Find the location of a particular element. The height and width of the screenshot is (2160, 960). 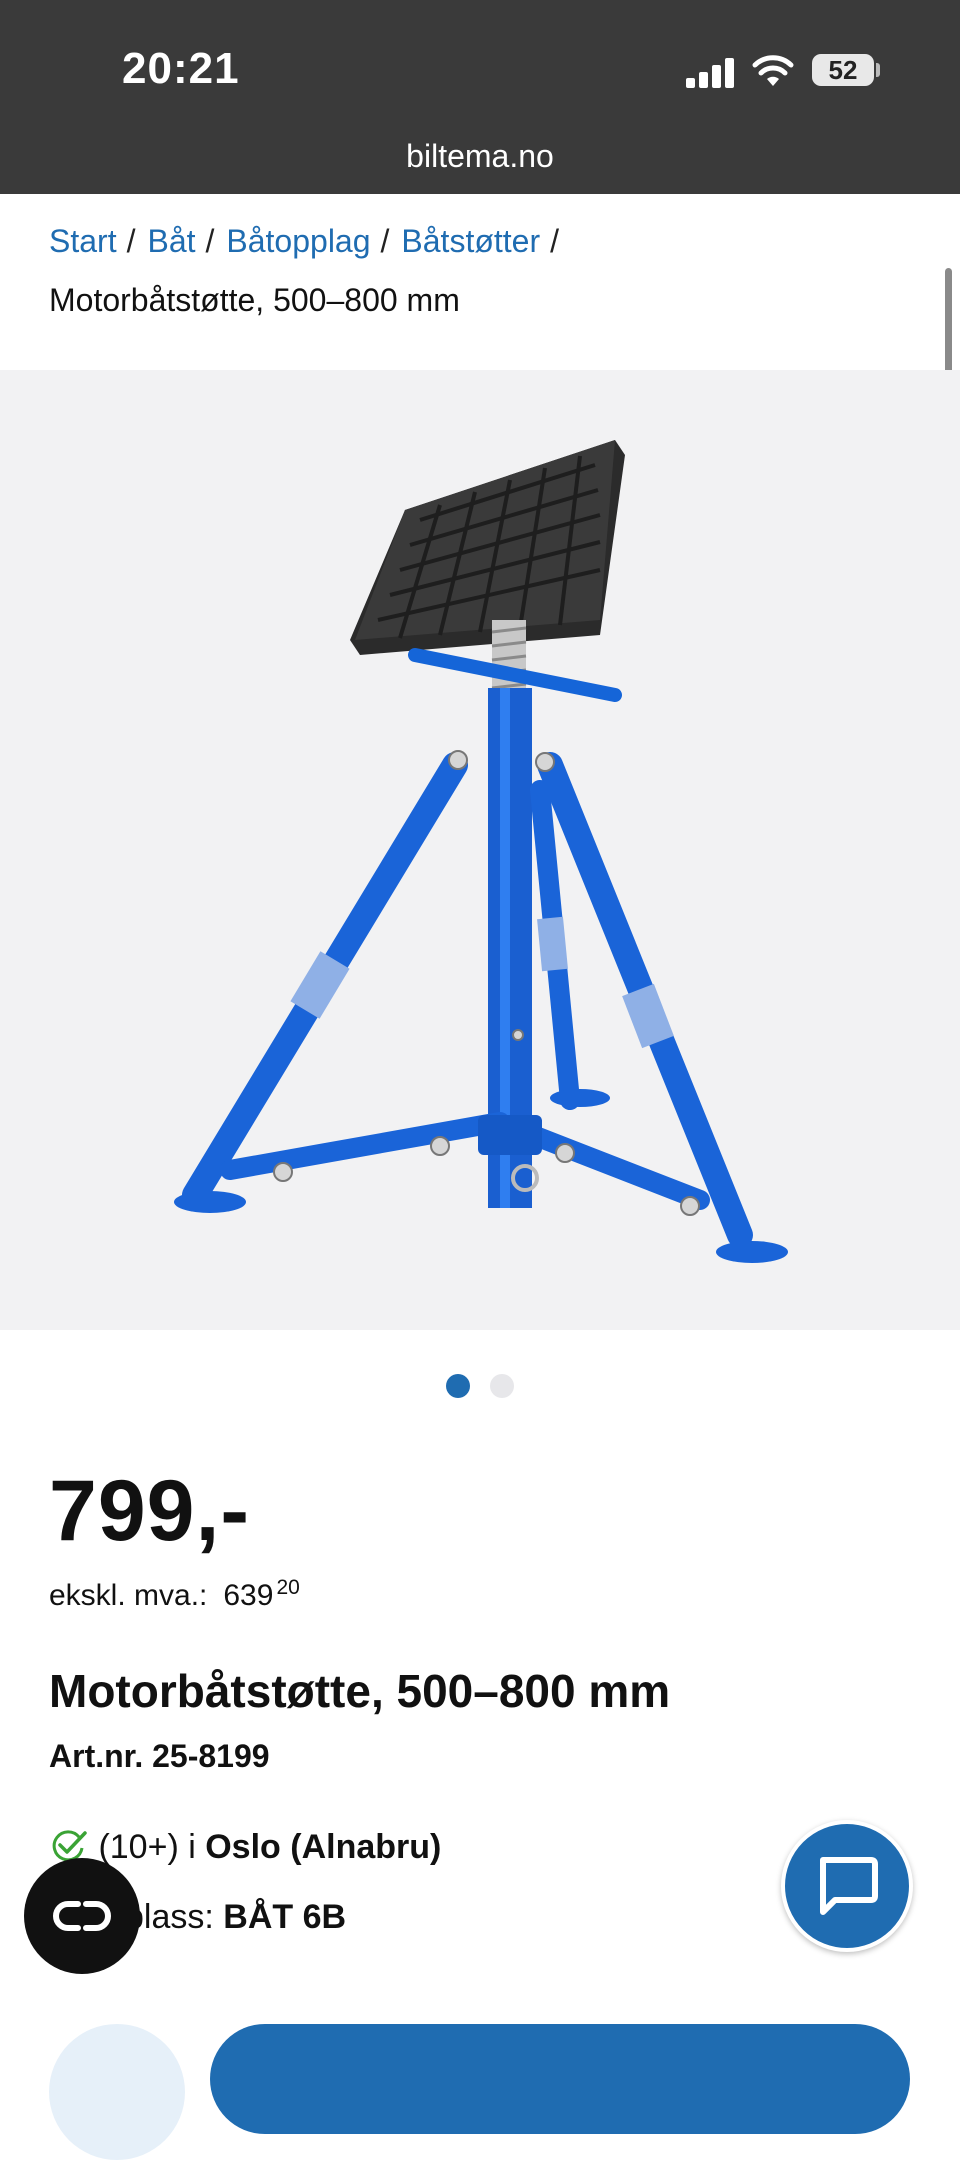

breadcrumb-batopplag: Båtopplag is located at coordinates (298, 241).